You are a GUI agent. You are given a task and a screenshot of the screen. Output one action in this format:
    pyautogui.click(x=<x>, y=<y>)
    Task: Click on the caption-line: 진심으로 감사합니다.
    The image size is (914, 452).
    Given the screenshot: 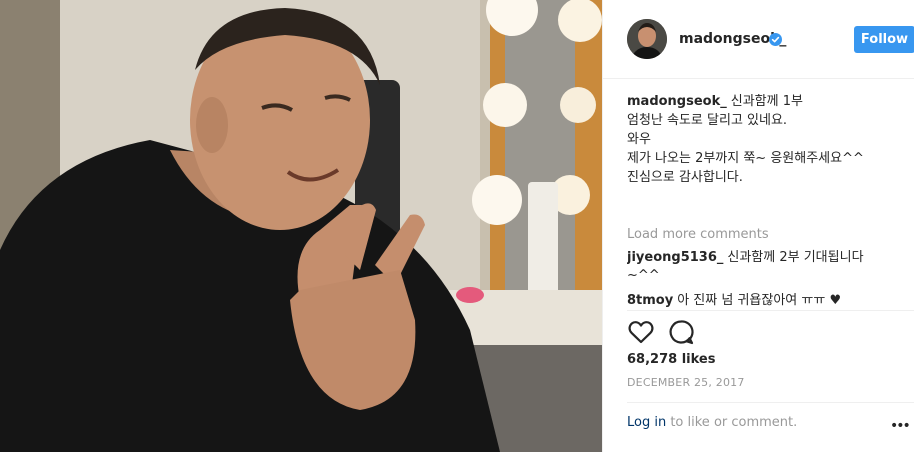 What is the action you would take?
    pyautogui.click(x=685, y=177)
    